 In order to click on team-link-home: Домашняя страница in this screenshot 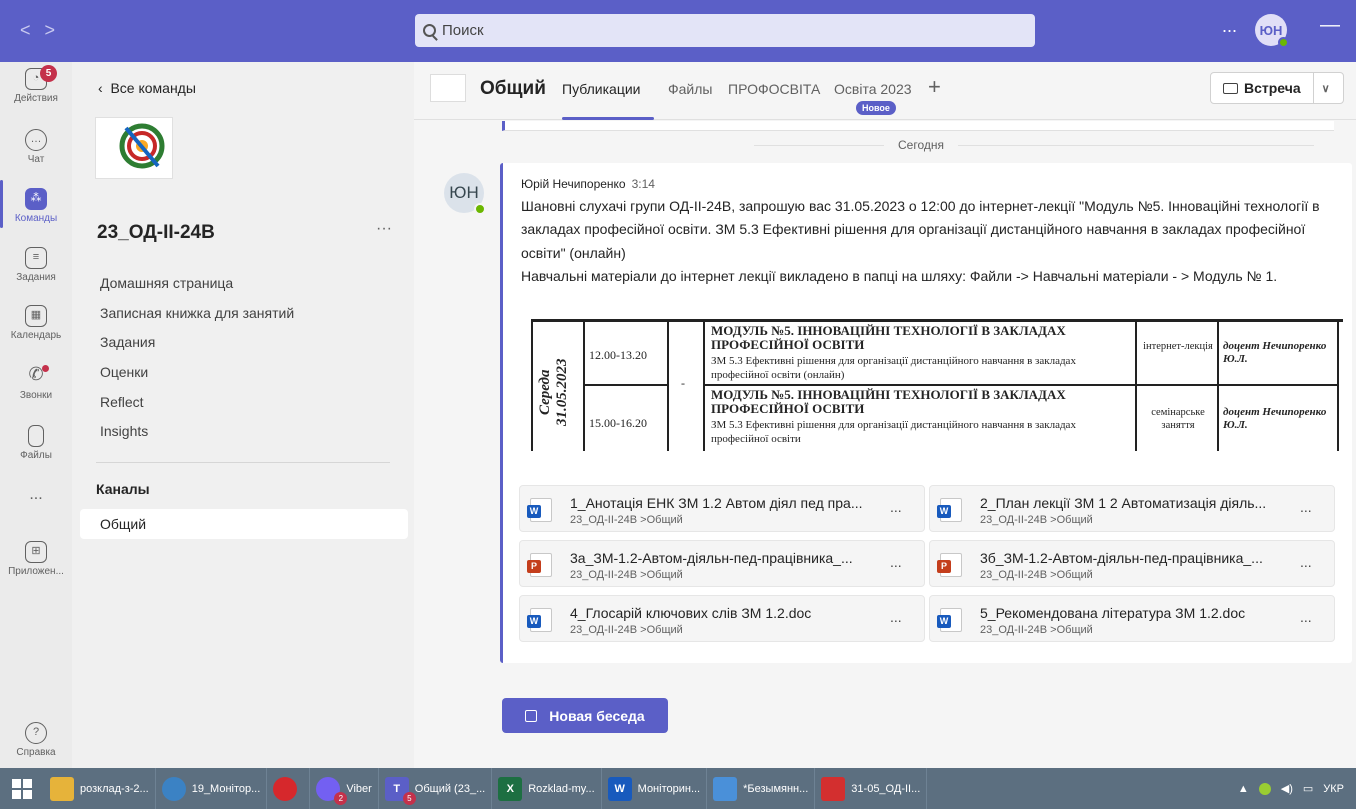, I will do `click(166, 283)`.